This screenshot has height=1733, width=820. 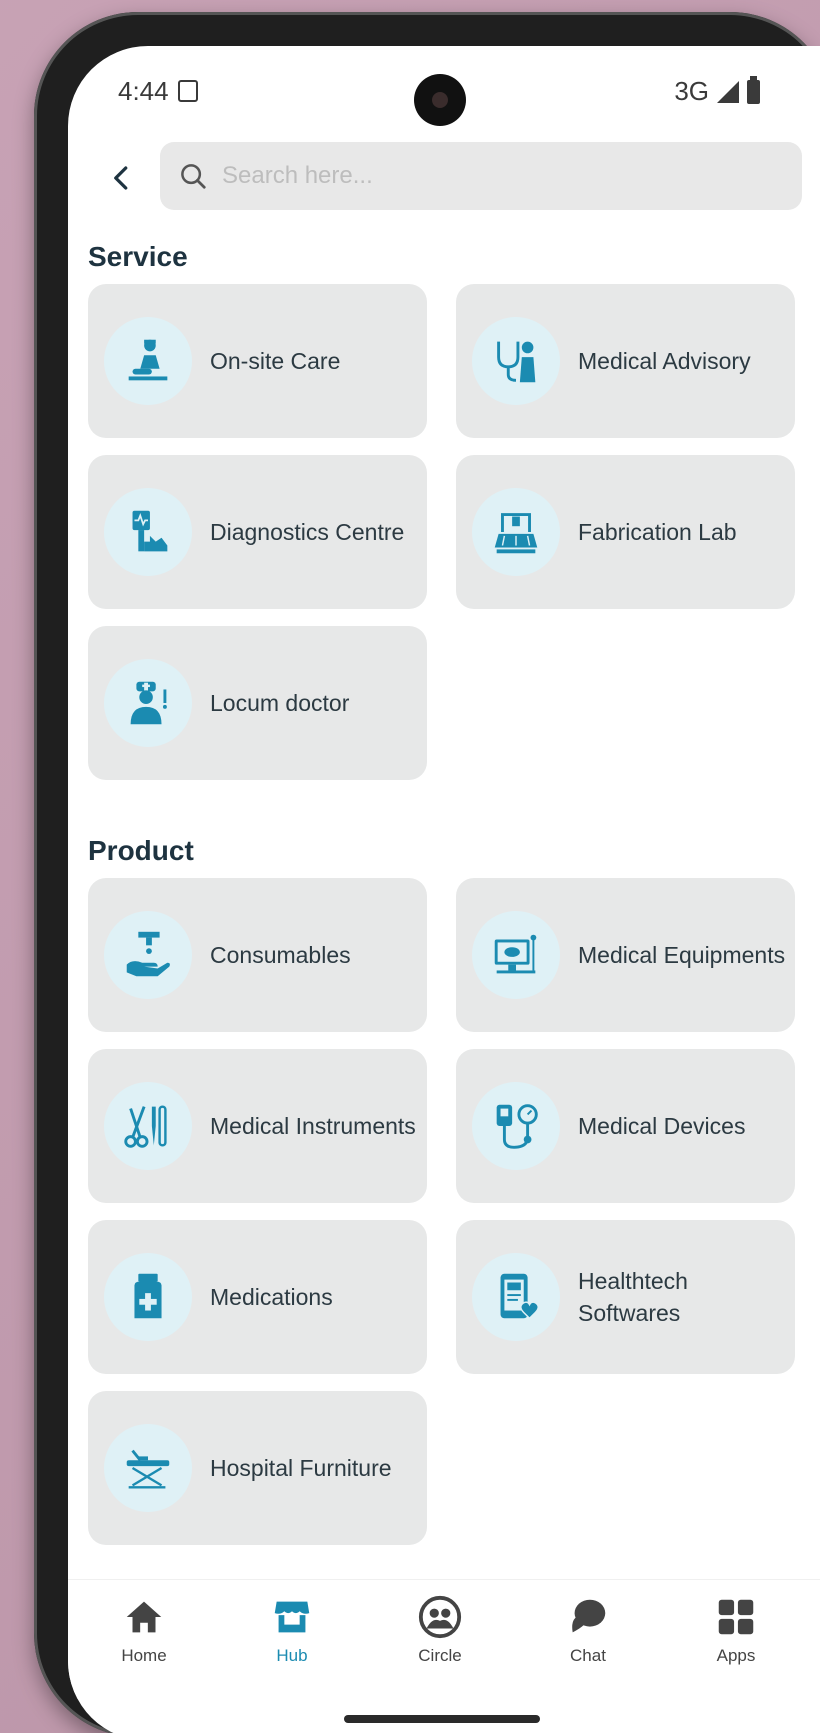 What do you see at coordinates (440, 1617) in the screenshot?
I see `circle-icon` at bounding box center [440, 1617].